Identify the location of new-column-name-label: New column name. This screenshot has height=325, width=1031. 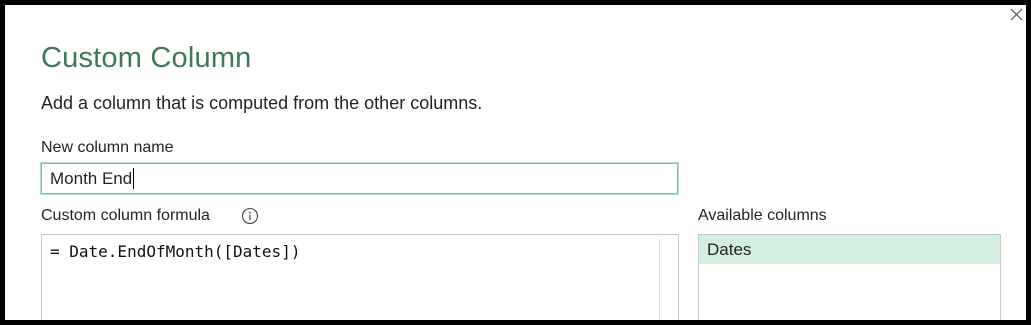
(107, 147).